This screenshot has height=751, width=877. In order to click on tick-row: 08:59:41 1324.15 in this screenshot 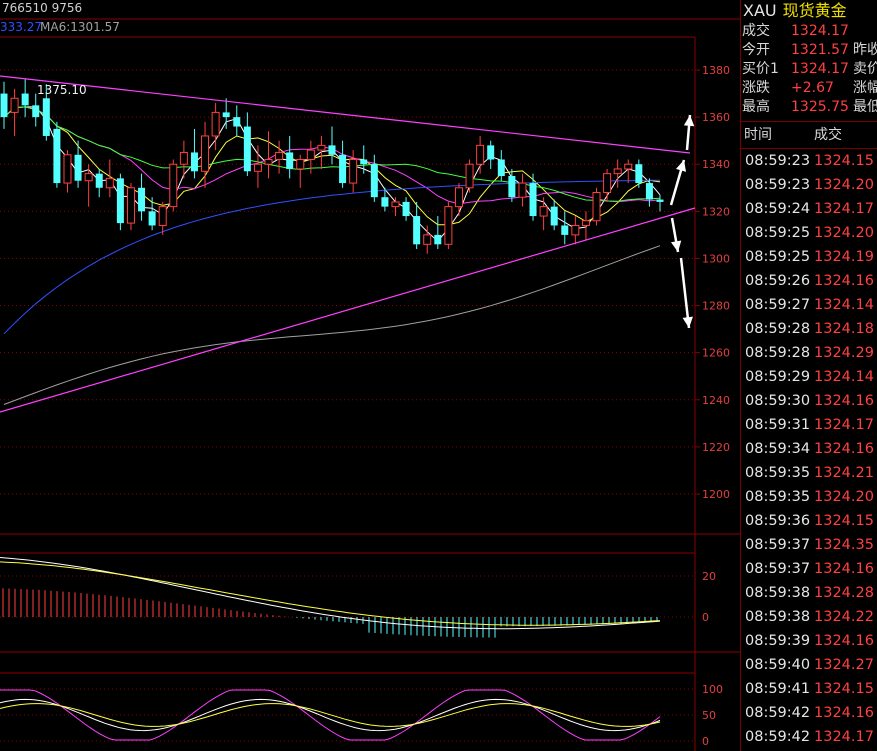, I will do `click(809, 689)`.